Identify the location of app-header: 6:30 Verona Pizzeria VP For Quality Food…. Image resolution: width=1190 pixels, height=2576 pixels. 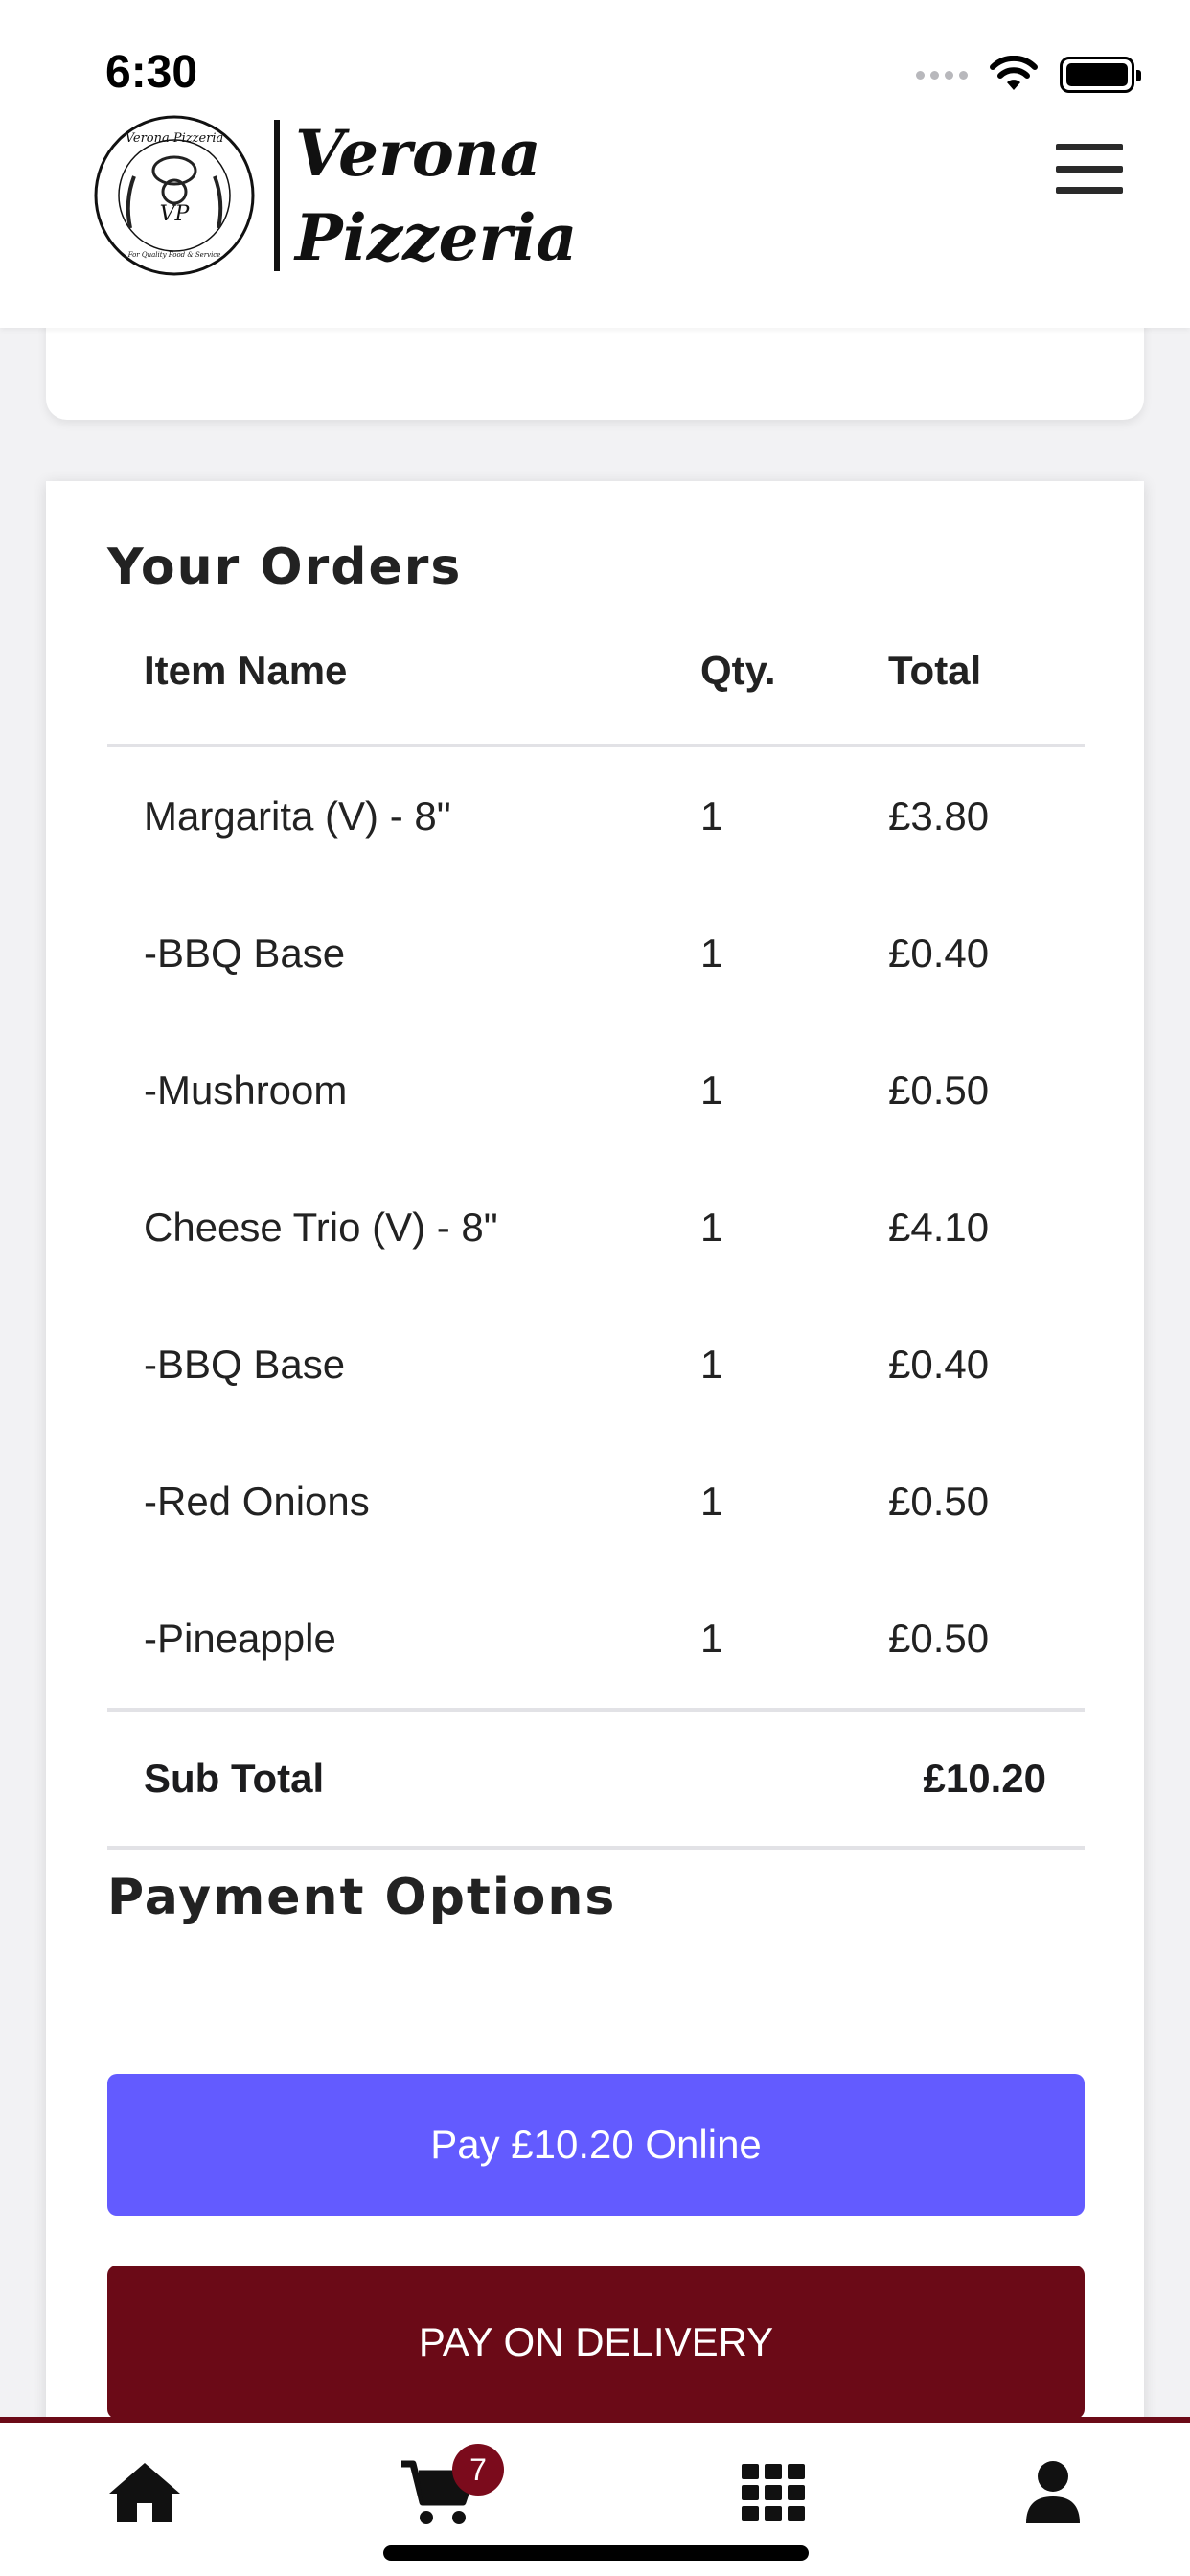
(595, 164).